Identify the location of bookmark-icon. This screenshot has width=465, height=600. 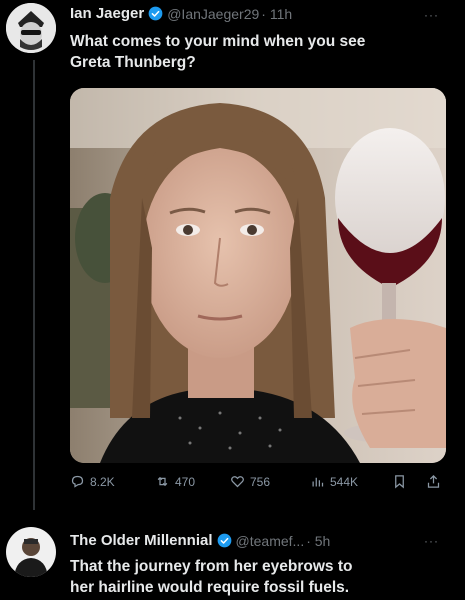
(399, 482).